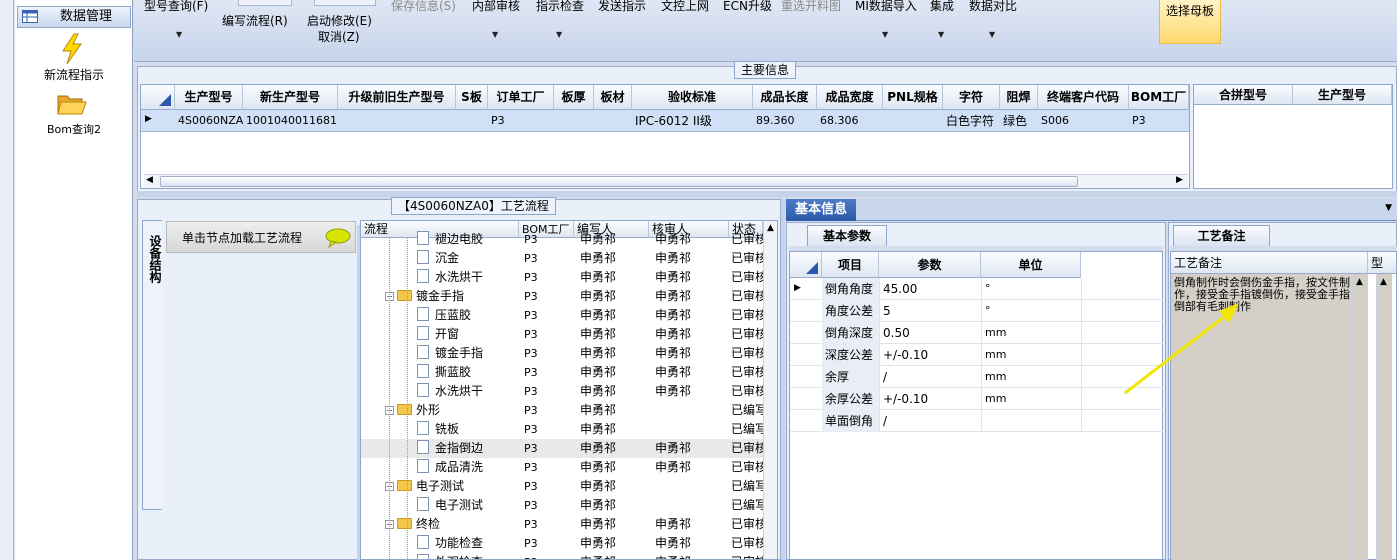 This screenshot has height=560, width=1397. I want to click on param-unit-cell, so click(1031, 421).